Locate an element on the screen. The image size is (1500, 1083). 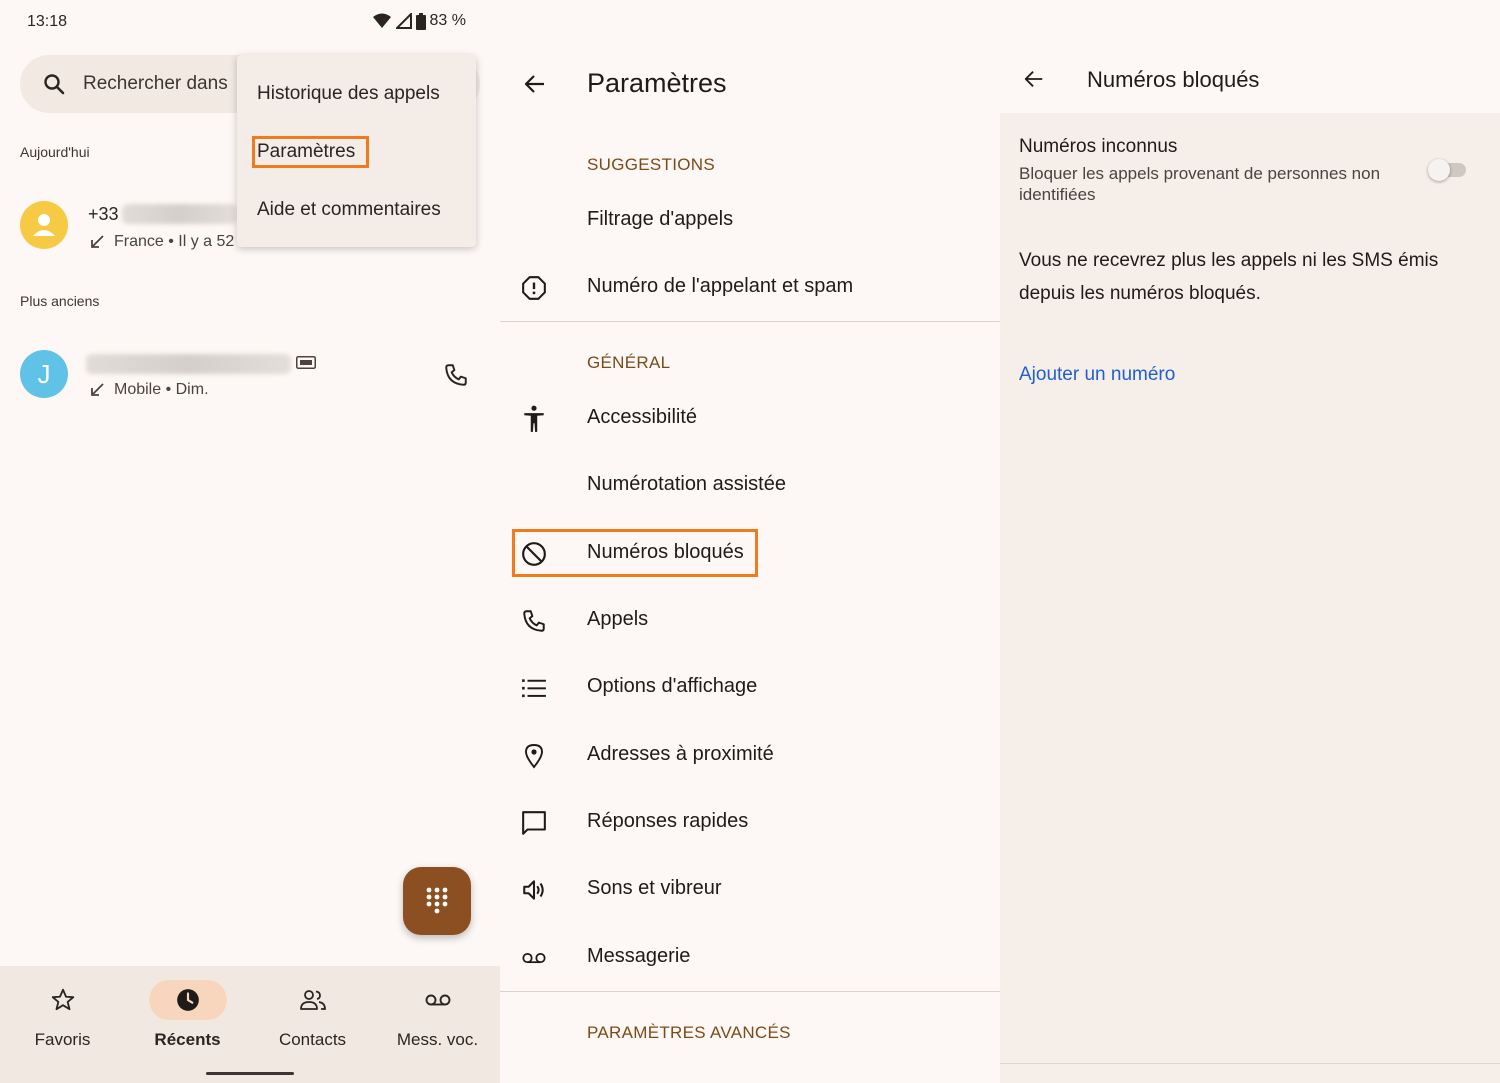
nav-recents: Récents is located at coordinates (187, 1015).